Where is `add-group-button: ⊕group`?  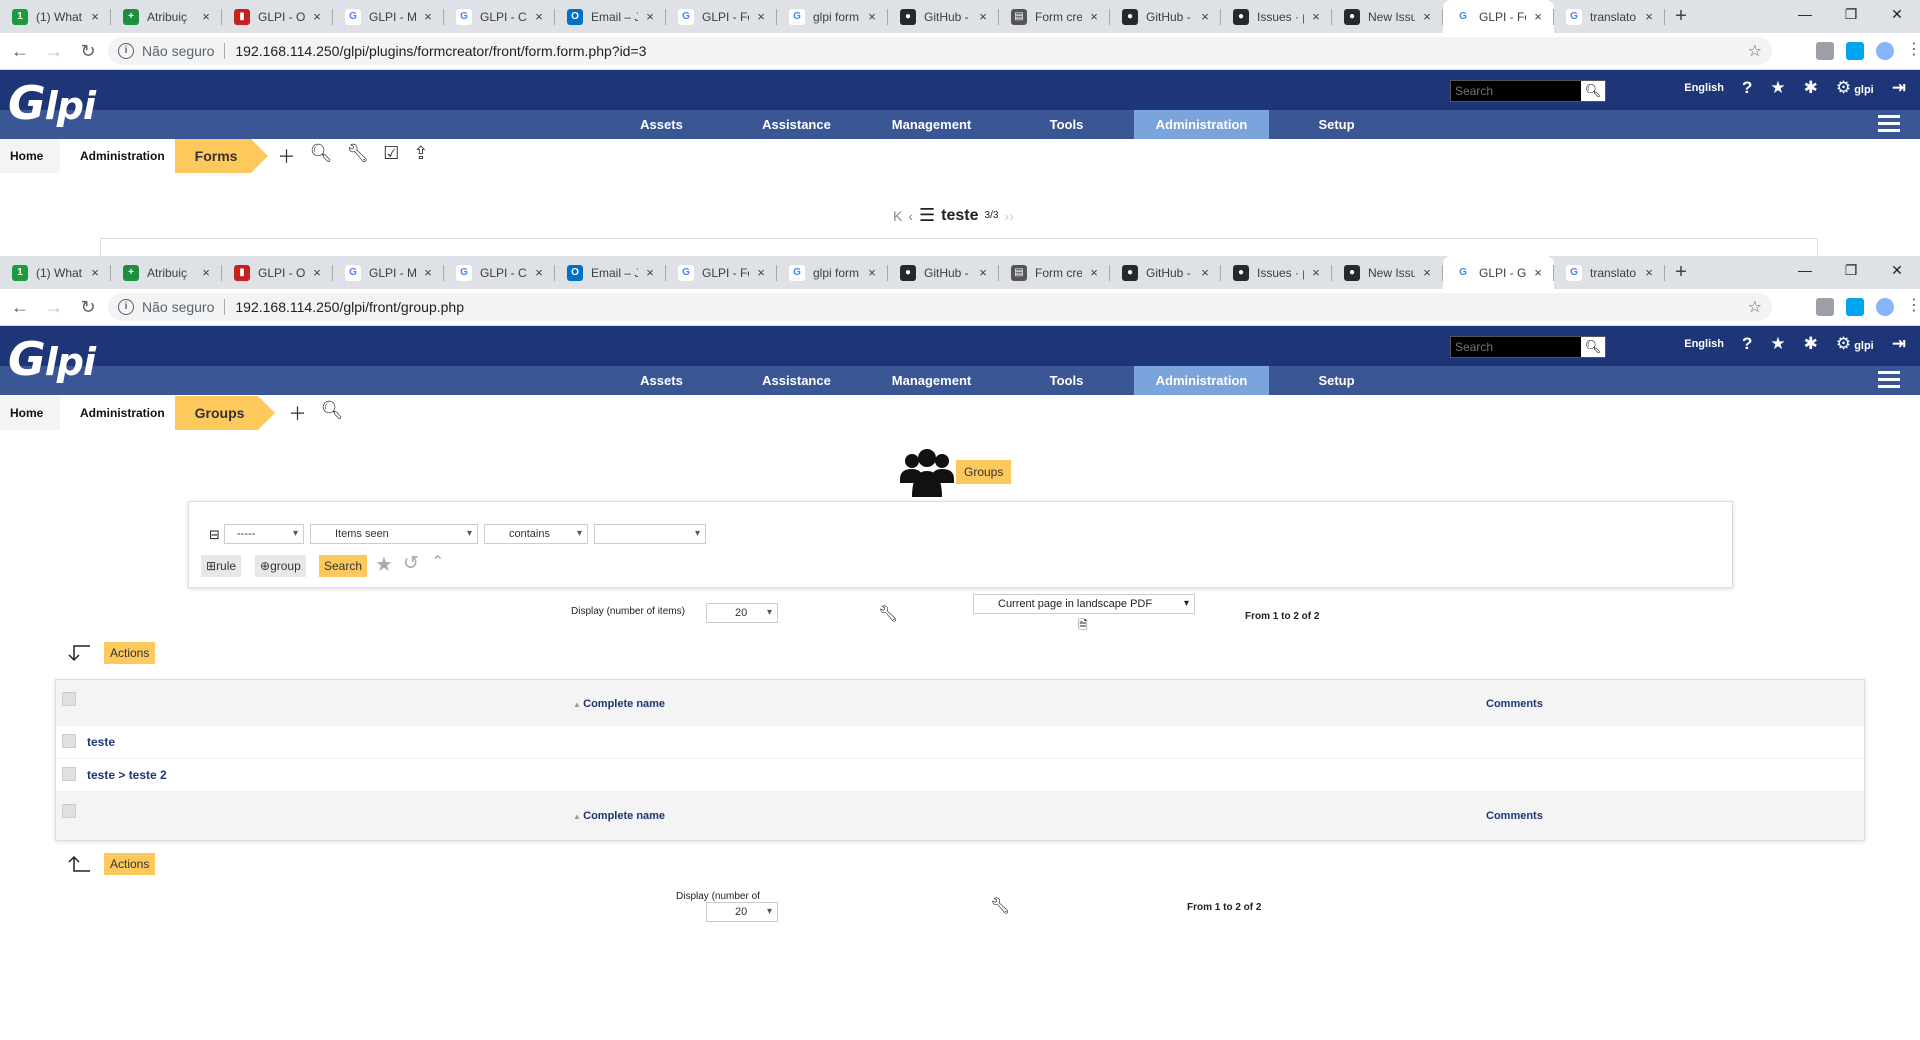 add-group-button: ⊕group is located at coordinates (280, 566).